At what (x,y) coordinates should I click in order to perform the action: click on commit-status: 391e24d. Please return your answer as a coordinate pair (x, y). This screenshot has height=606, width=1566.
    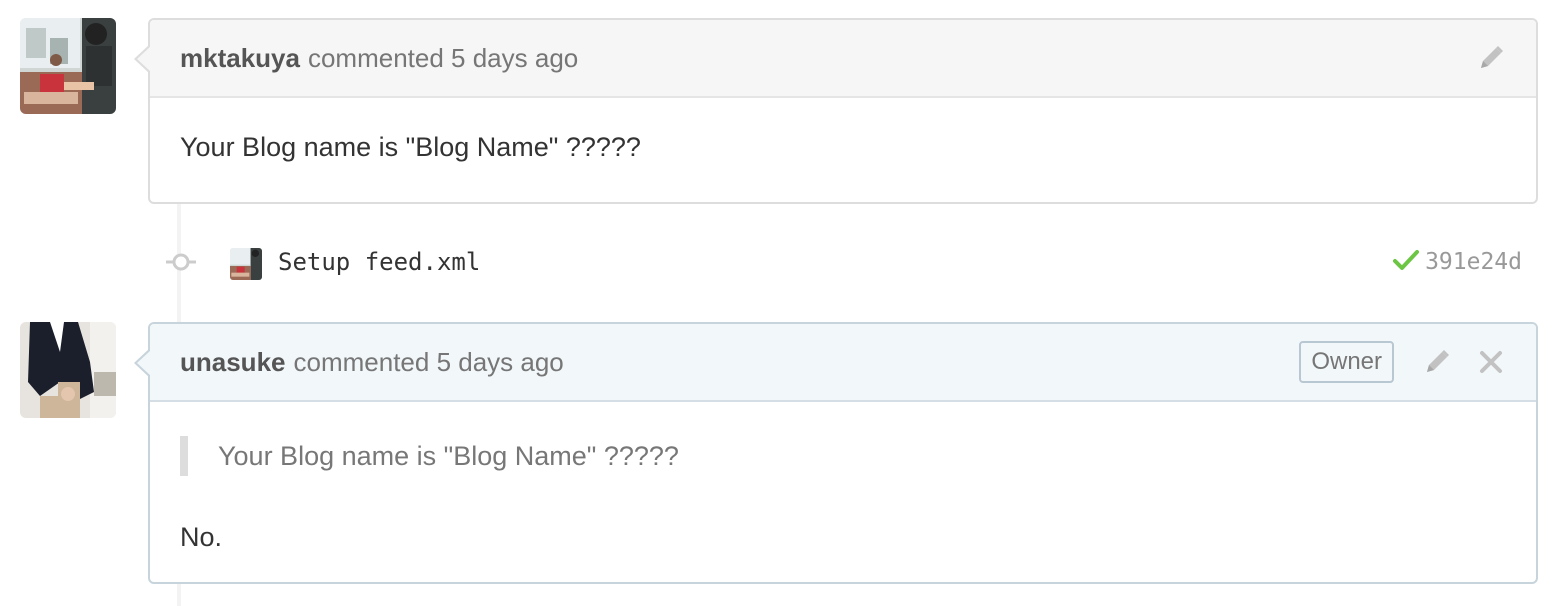
    Looking at the image, I should click on (1457, 262).